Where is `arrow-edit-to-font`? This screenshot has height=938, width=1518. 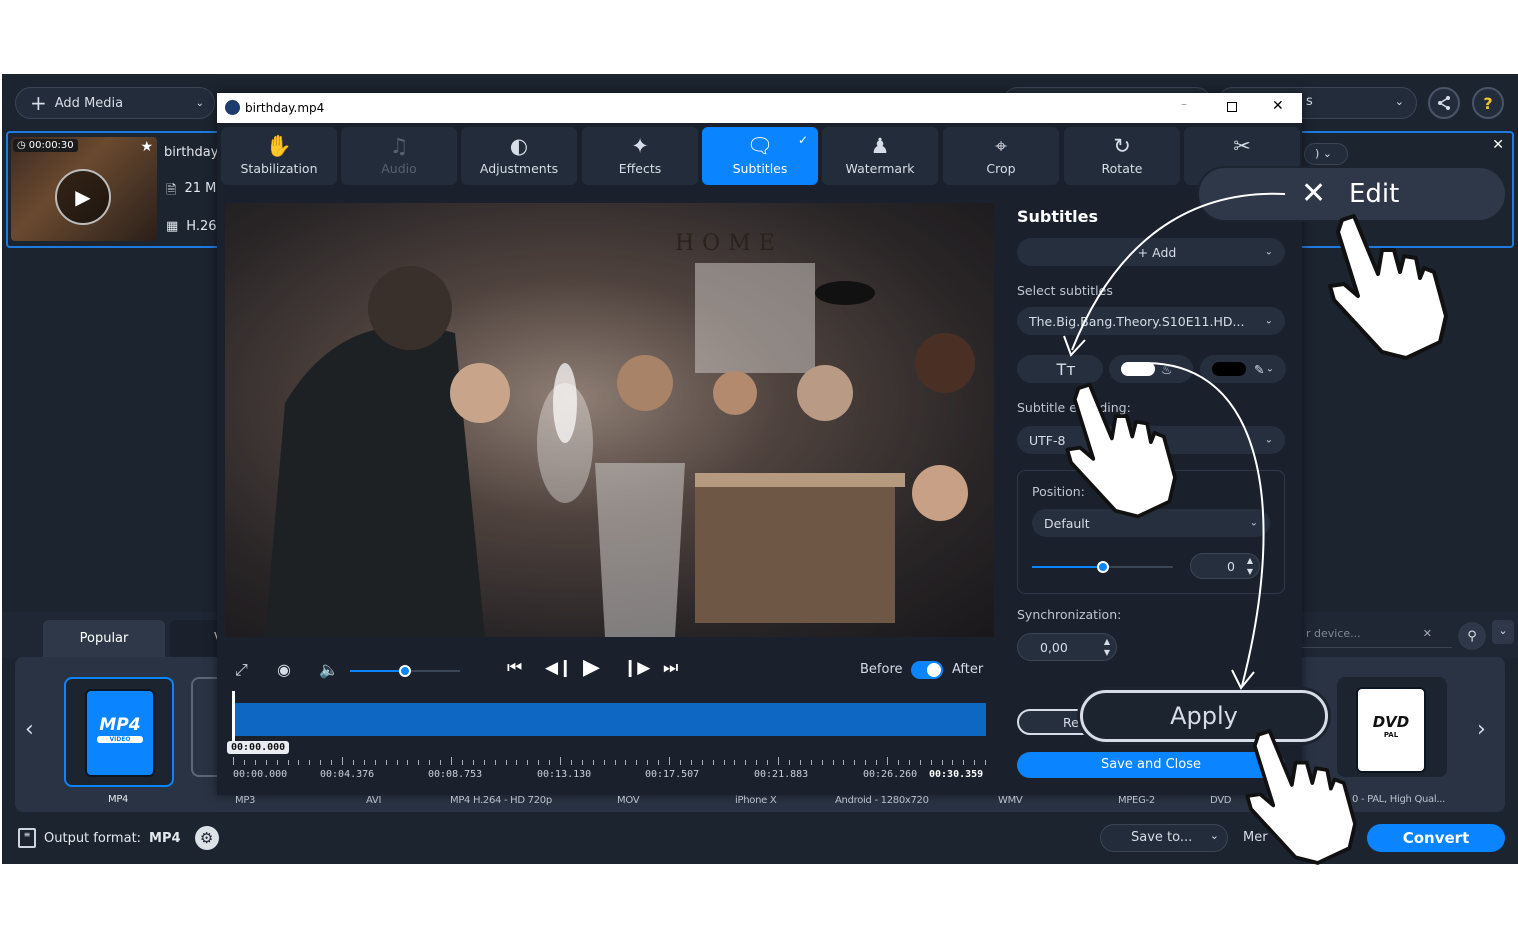
arrow-edit-to-font is located at coordinates (1178, 271).